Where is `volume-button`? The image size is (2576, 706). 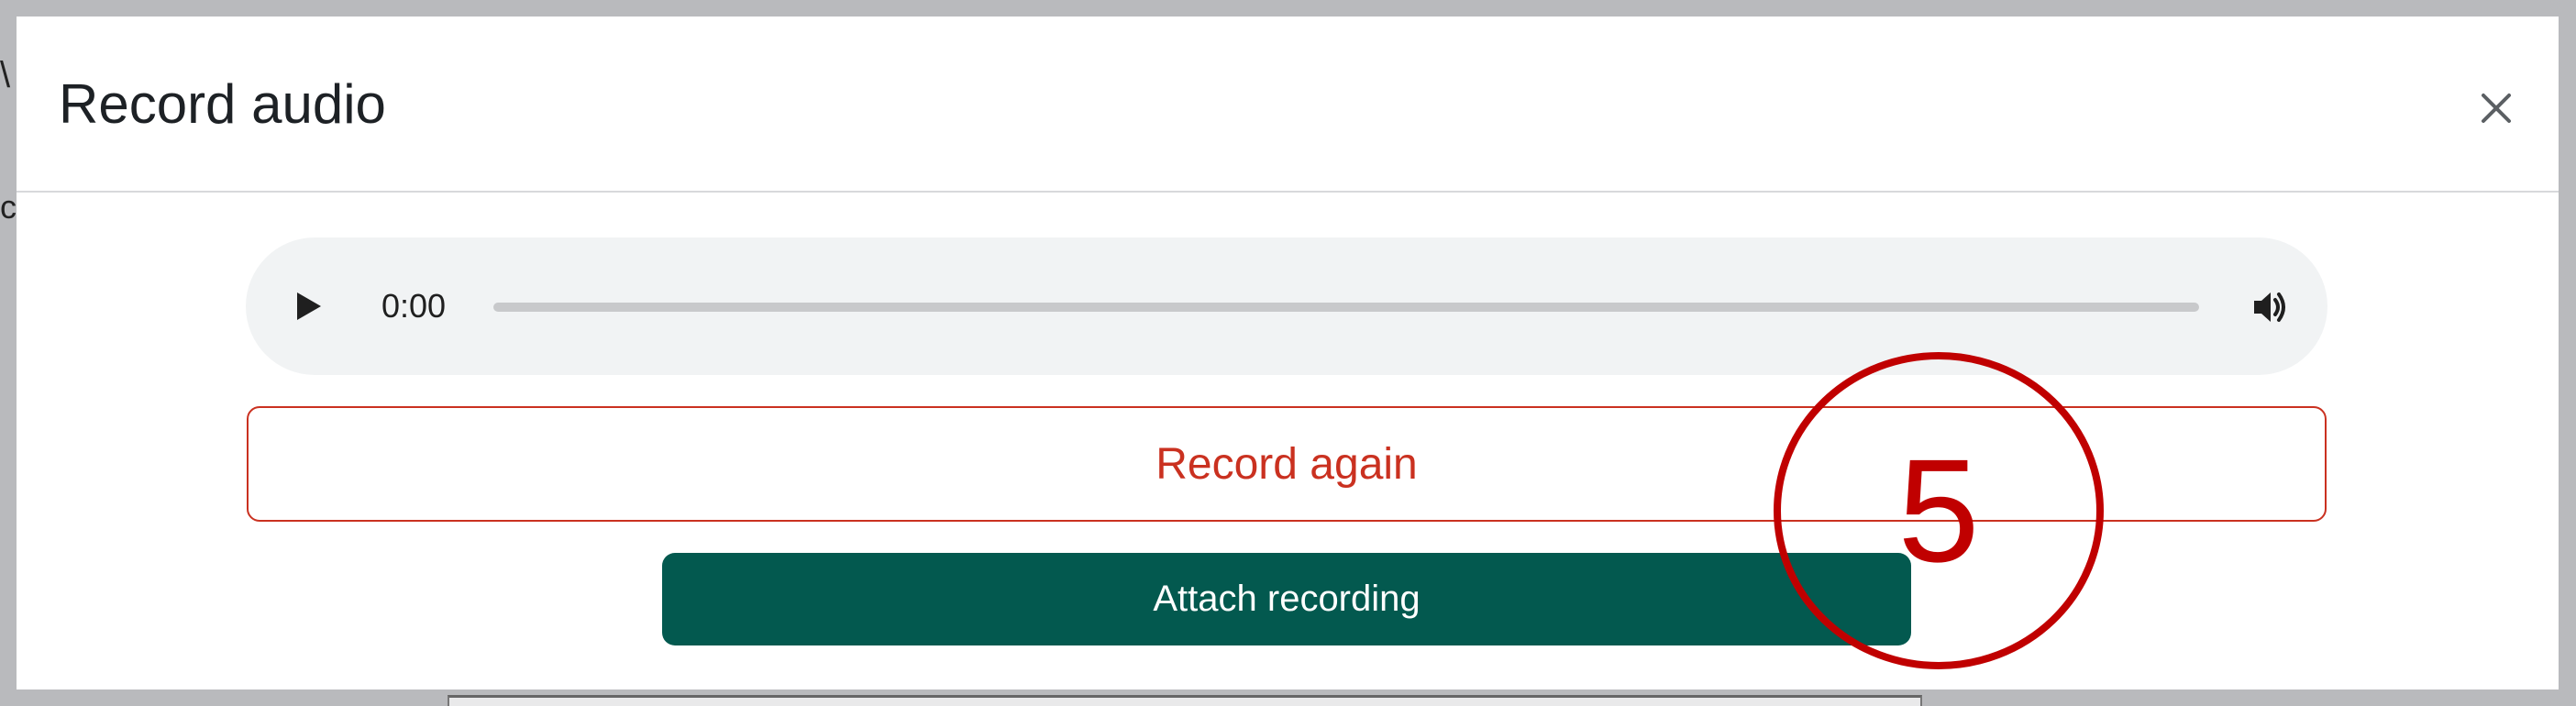
volume-button is located at coordinates (2270, 307).